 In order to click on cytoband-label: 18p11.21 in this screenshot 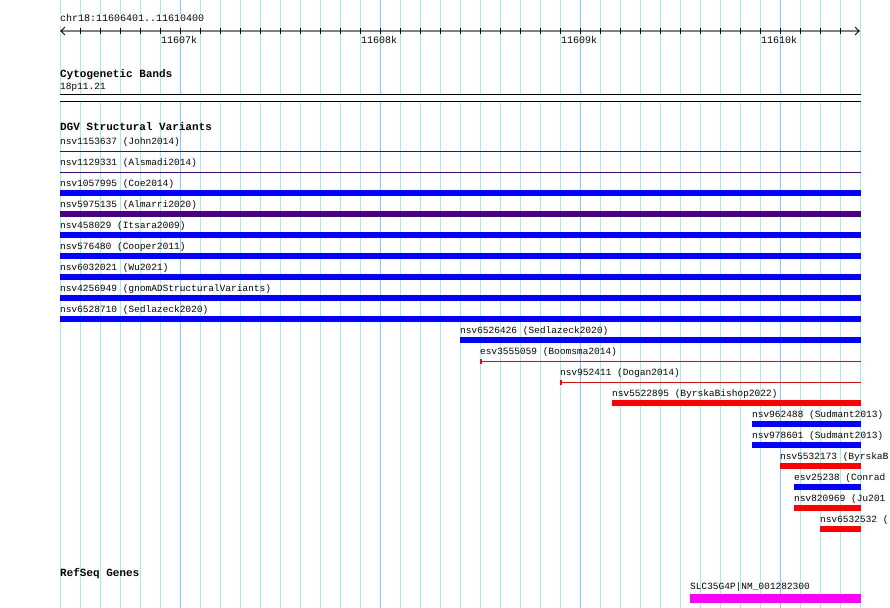, I will do `click(83, 86)`.